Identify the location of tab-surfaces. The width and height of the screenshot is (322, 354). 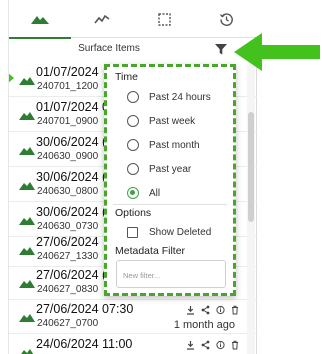
(40, 19).